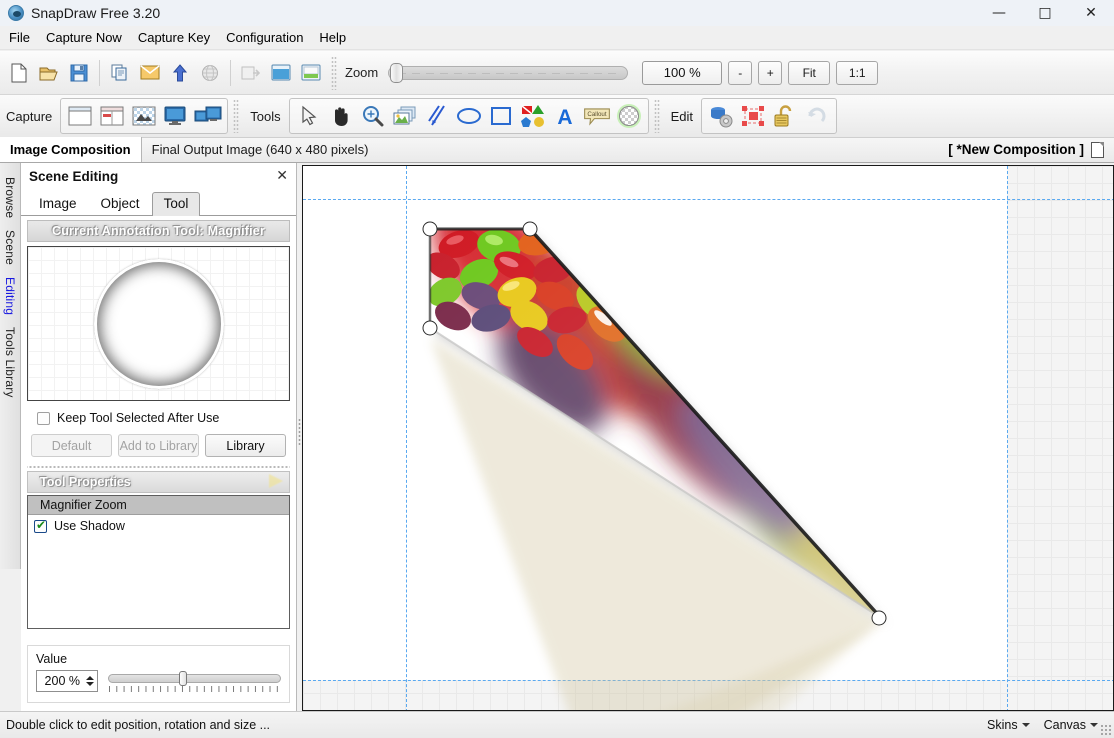 Image resolution: width=1114 pixels, height=738 pixels. Describe the element at coordinates (158, 562) in the screenshot. I see `tool-properties-table: Magnifier Zoom Use Shadow` at that location.